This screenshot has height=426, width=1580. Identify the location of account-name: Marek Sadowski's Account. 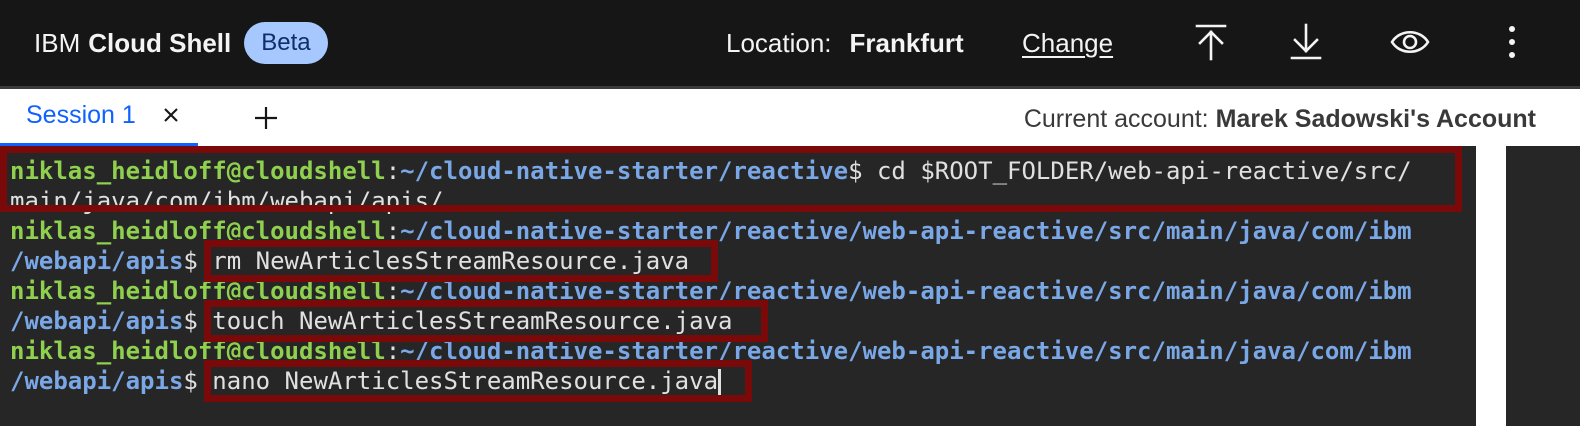
(1375, 119).